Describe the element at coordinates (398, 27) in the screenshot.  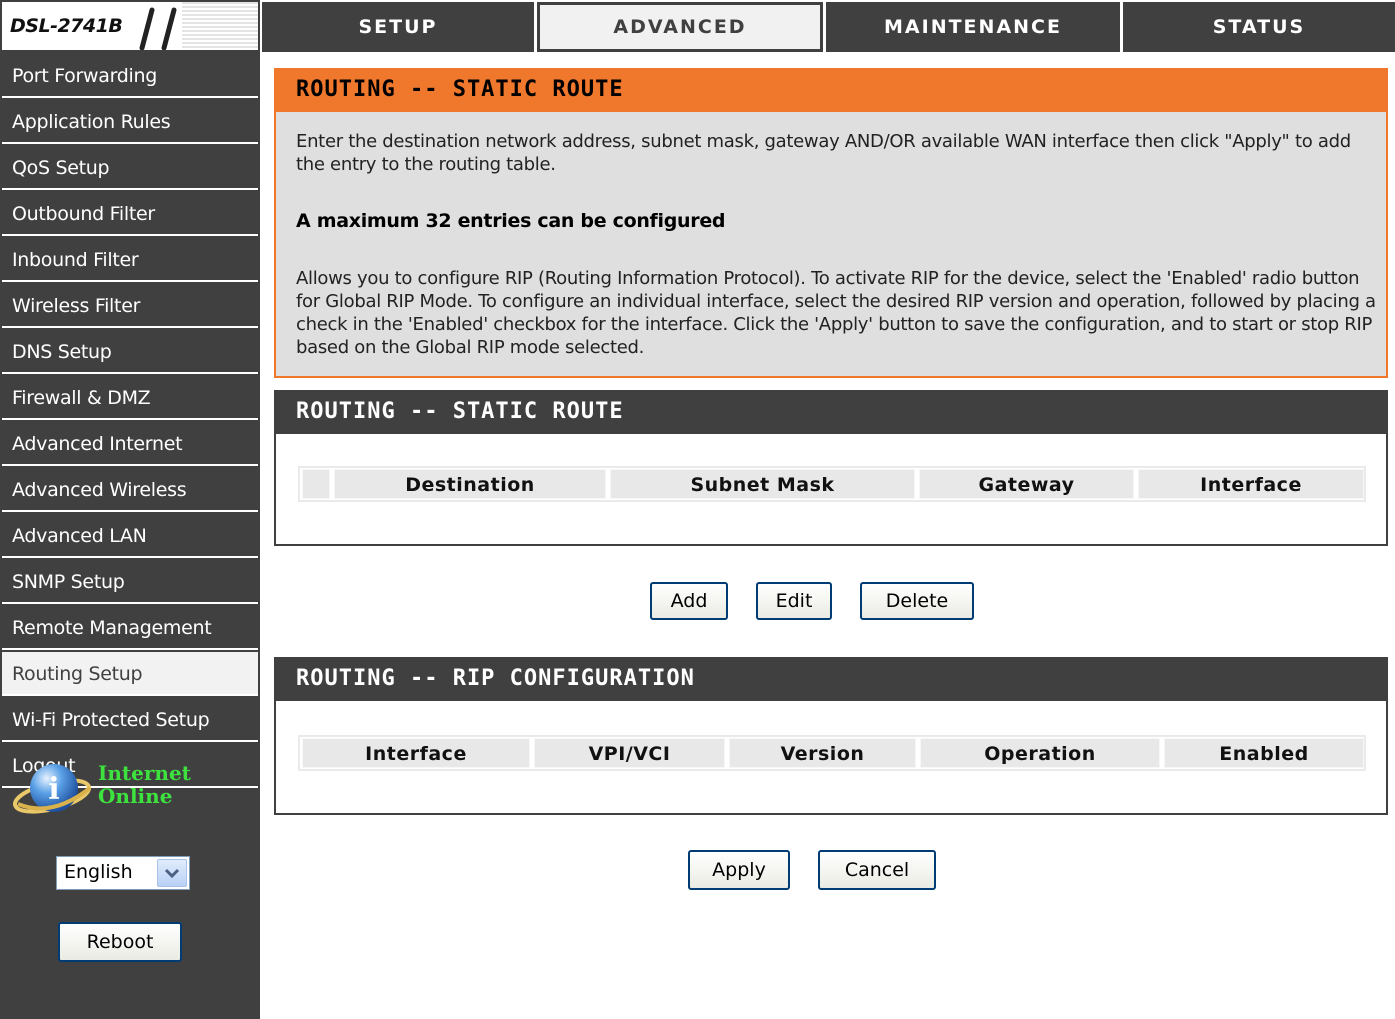
I see `tab-setup: SETUP` at that location.